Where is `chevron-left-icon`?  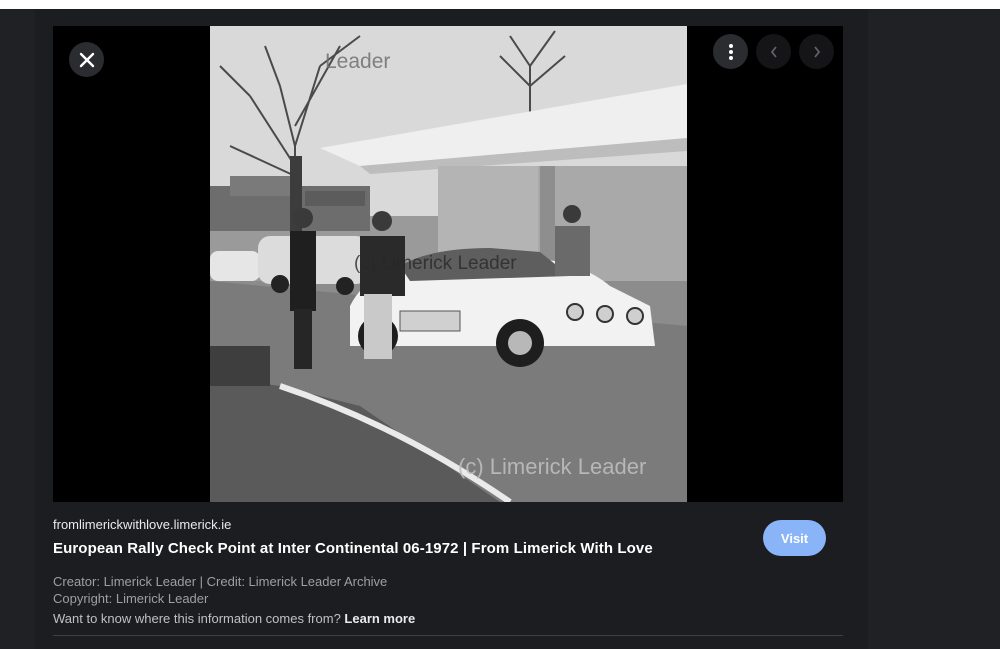
chevron-left-icon is located at coordinates (773, 51).